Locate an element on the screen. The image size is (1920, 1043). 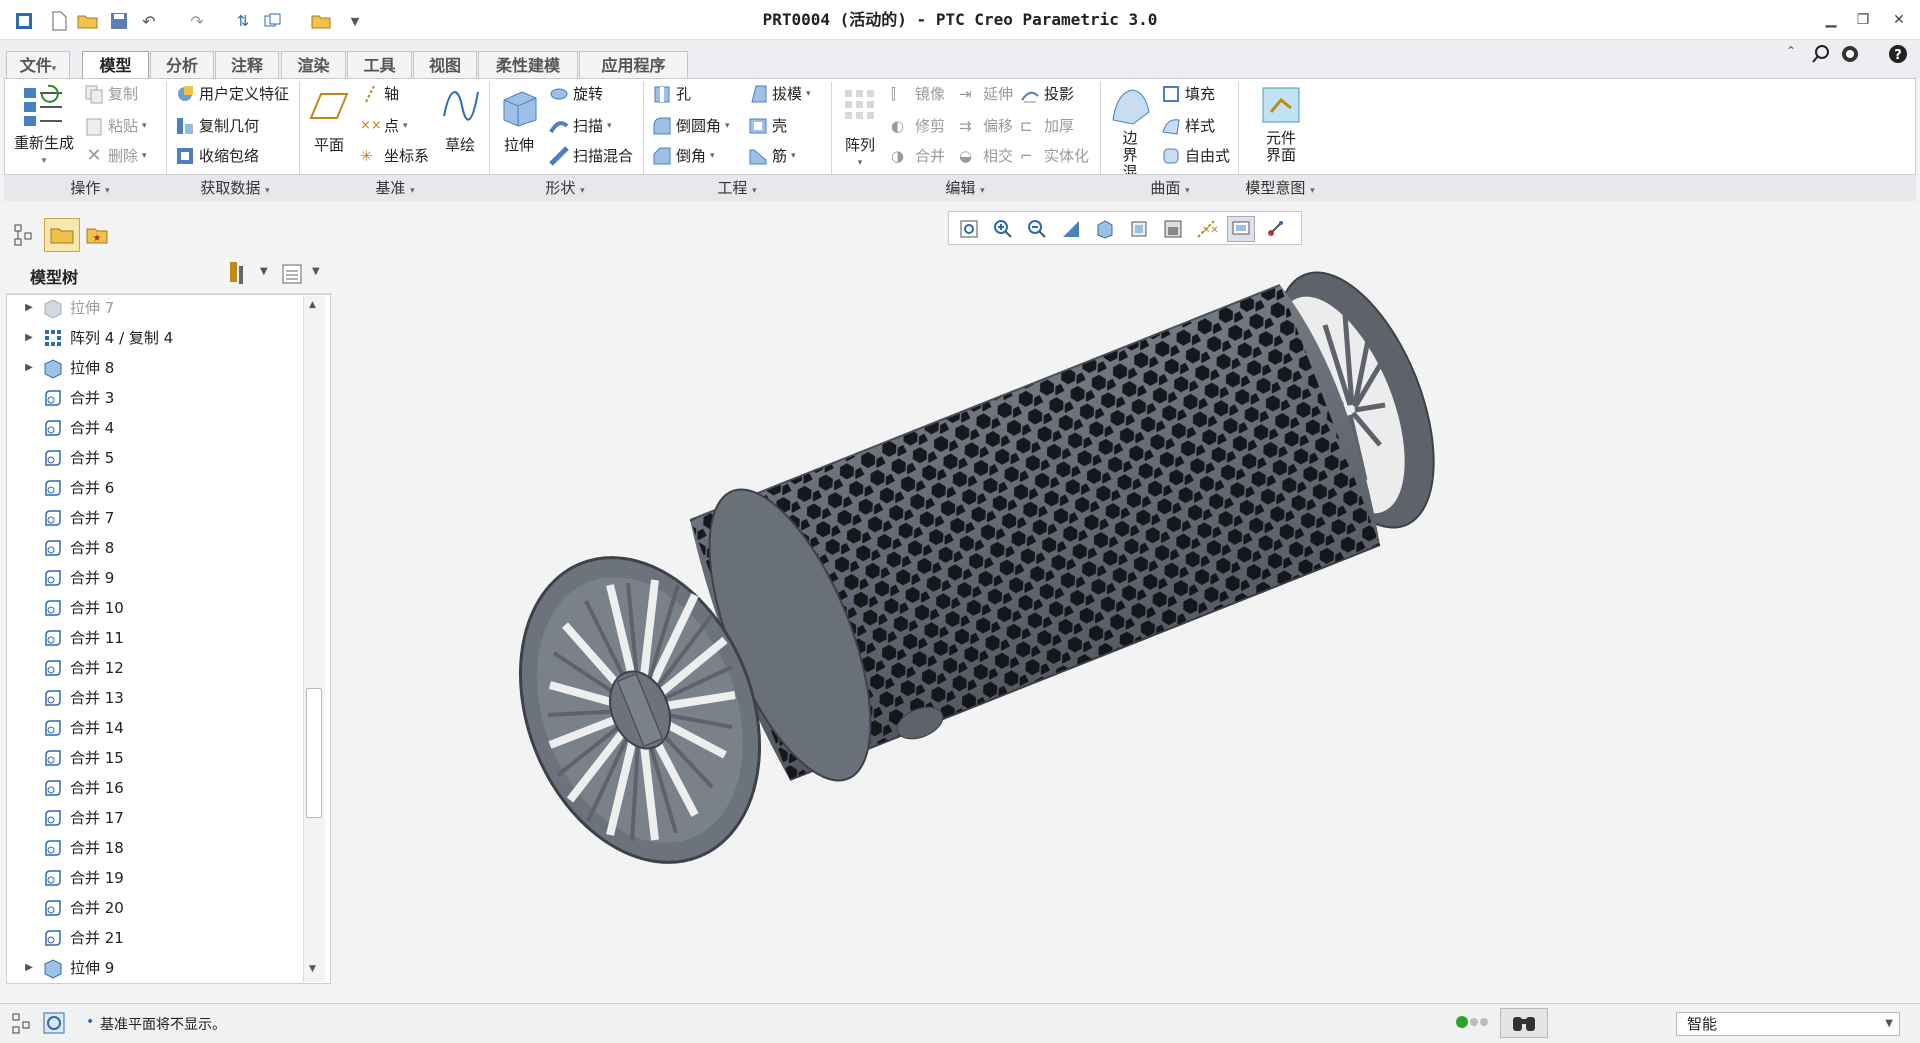
model-tree-item: 合并 13 is located at coordinates (73, 698).